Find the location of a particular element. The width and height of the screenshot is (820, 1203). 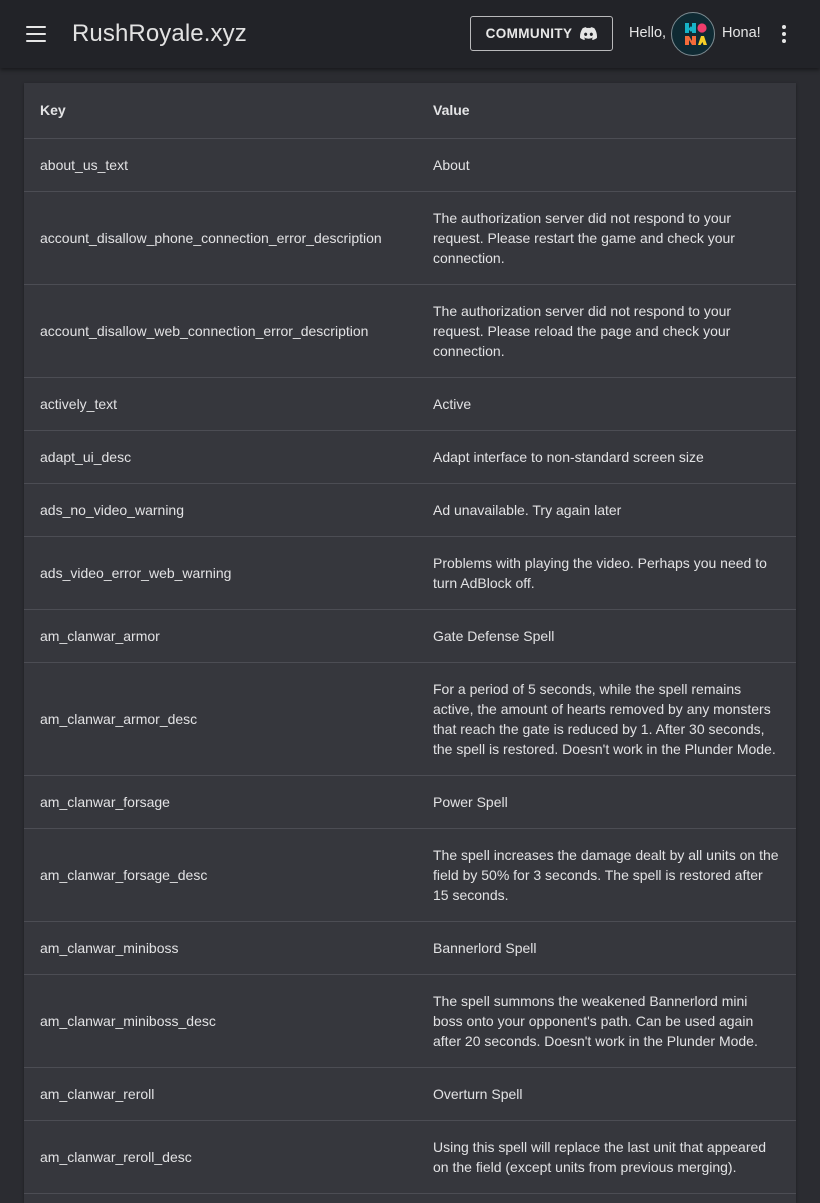

hamburger-menu-icon is located at coordinates (36, 34).